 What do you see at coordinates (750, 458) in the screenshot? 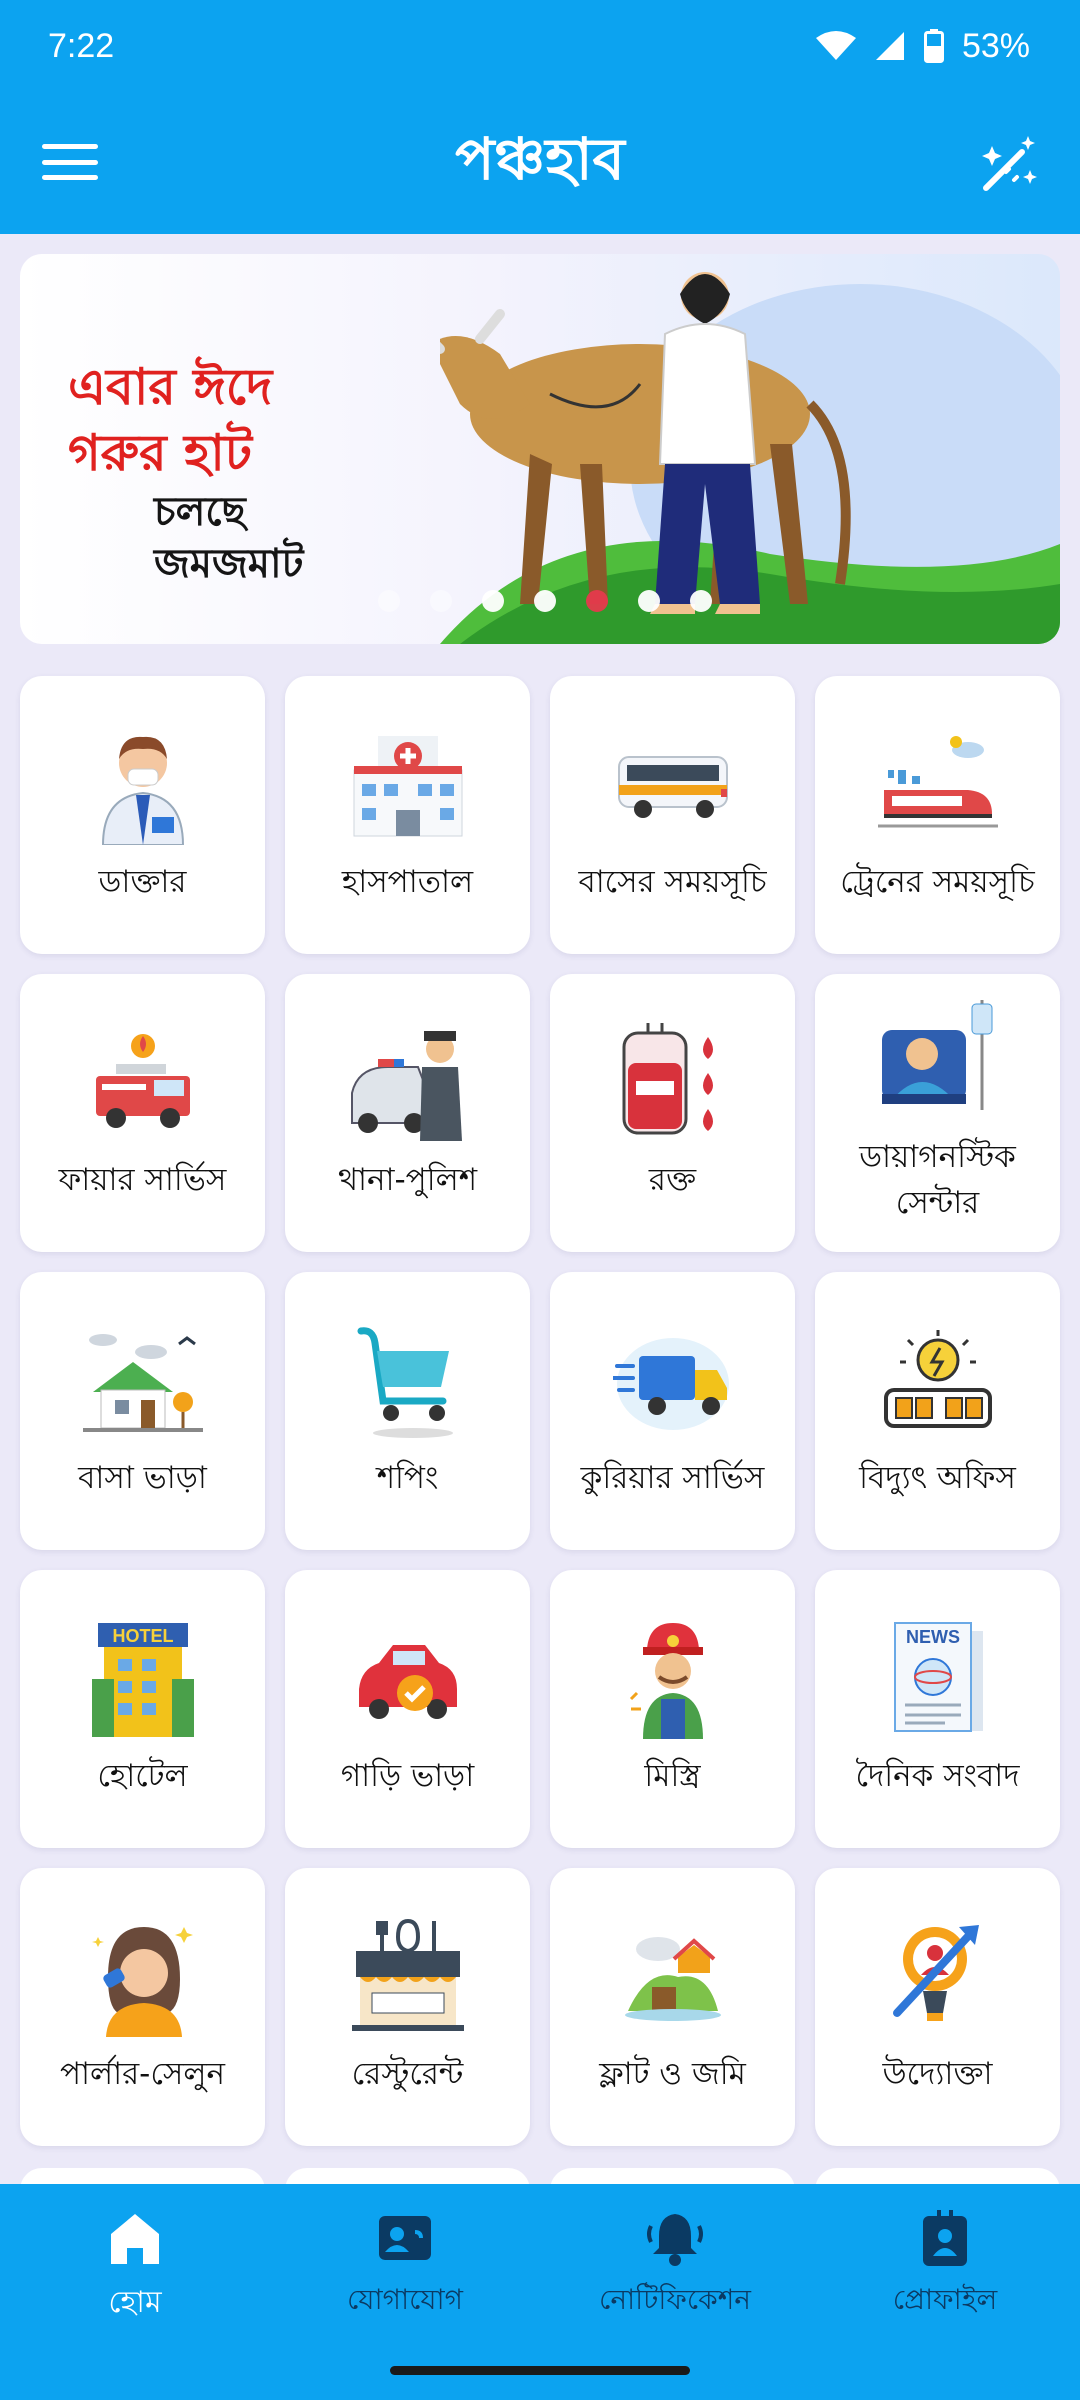
I see `cow-market-illustration` at bounding box center [750, 458].